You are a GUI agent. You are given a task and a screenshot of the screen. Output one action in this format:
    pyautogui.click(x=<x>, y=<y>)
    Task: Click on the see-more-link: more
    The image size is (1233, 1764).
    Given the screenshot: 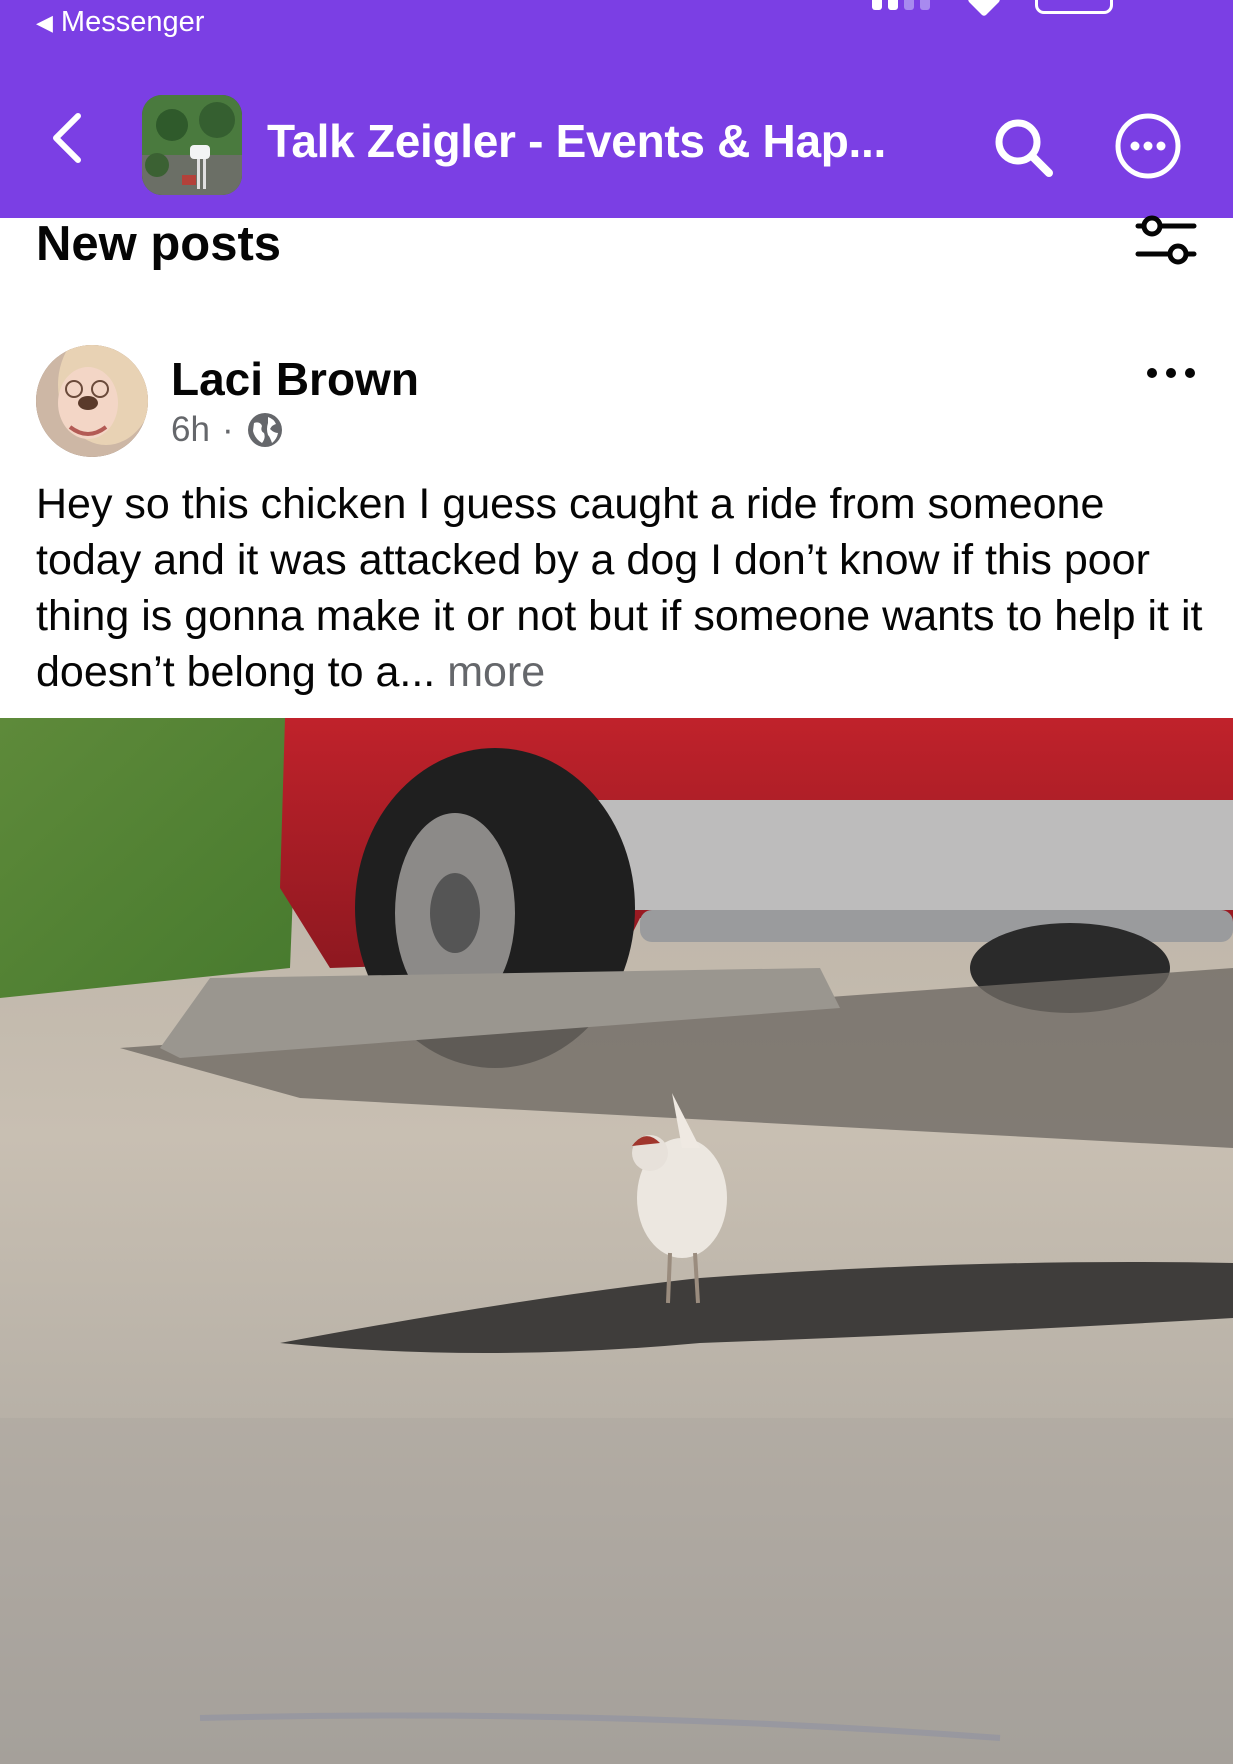 What is the action you would take?
    pyautogui.click(x=496, y=672)
    